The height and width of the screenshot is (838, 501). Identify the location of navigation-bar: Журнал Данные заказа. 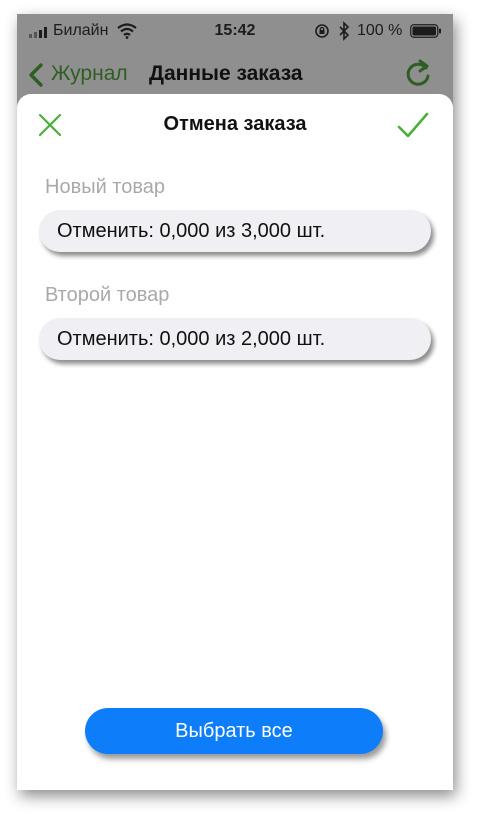
(235, 75).